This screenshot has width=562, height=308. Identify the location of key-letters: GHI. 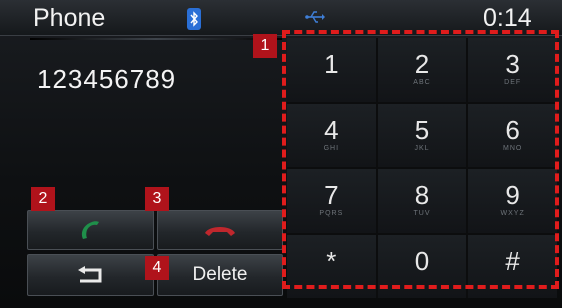
(331, 148).